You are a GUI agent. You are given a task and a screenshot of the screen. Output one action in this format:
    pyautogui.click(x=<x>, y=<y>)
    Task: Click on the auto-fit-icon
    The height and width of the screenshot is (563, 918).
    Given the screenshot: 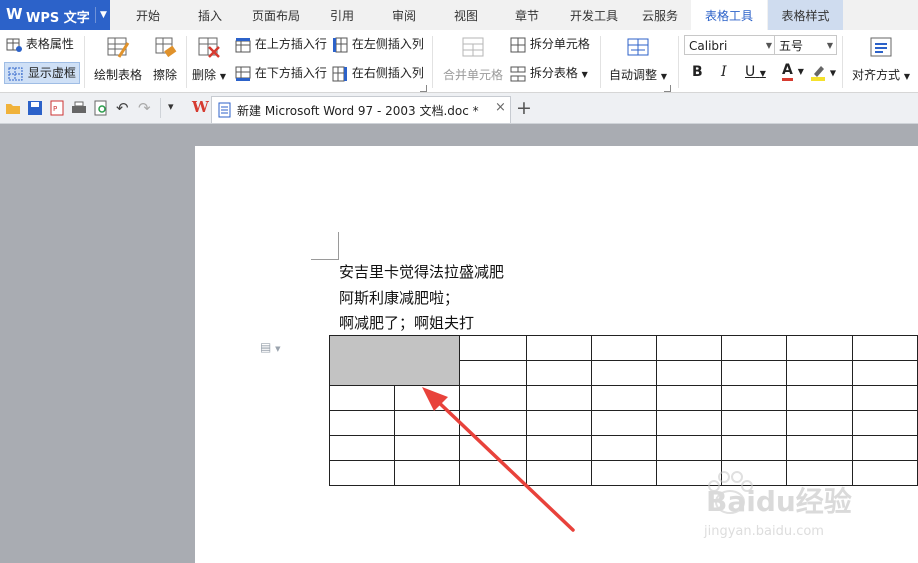 What is the action you would take?
    pyautogui.click(x=638, y=47)
    